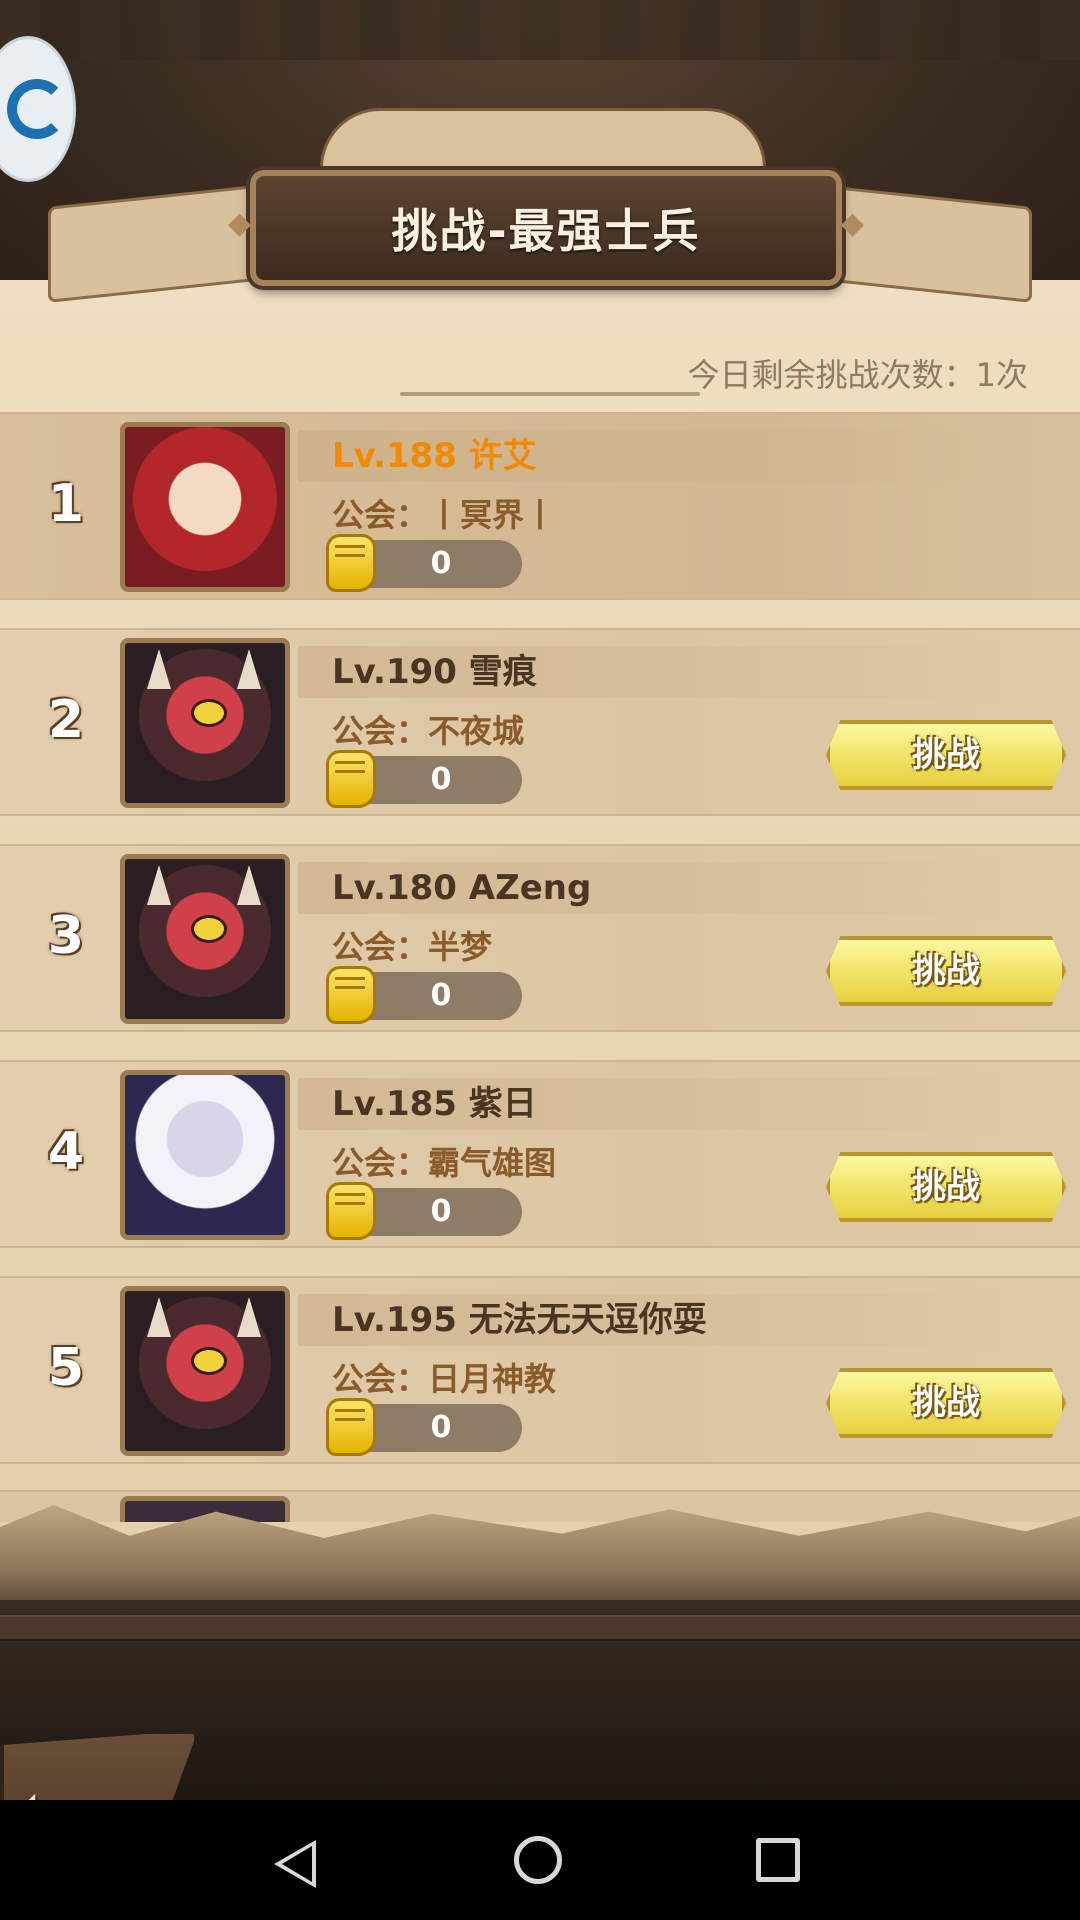 The width and height of the screenshot is (1080, 1920). I want to click on nav-recent-icon, so click(778, 1860).